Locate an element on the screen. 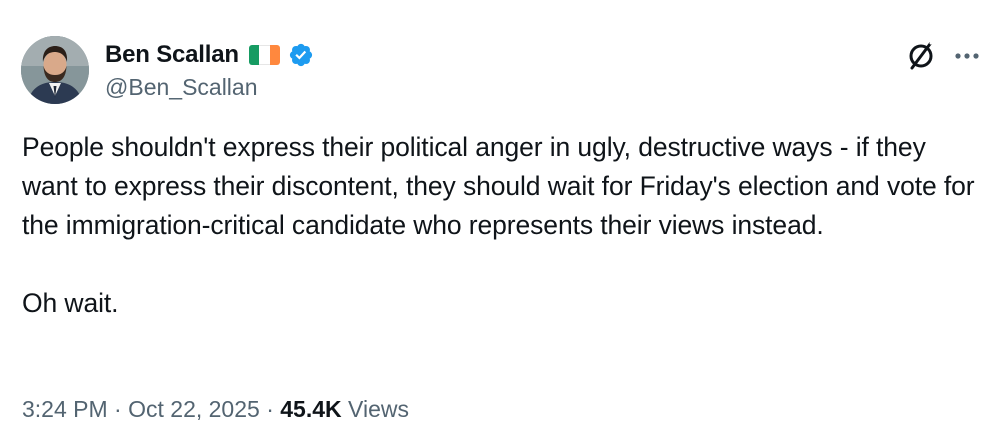  tweet-time: 3:24 PM is located at coordinates (65, 409).